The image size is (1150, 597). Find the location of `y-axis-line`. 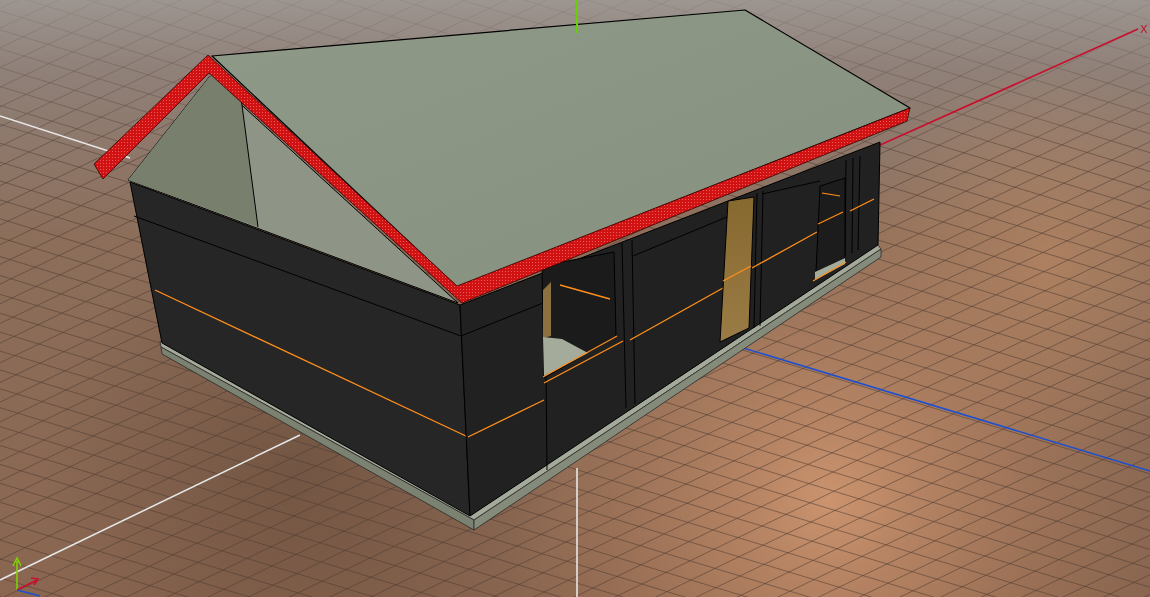

y-axis-line is located at coordinates (577, 17).